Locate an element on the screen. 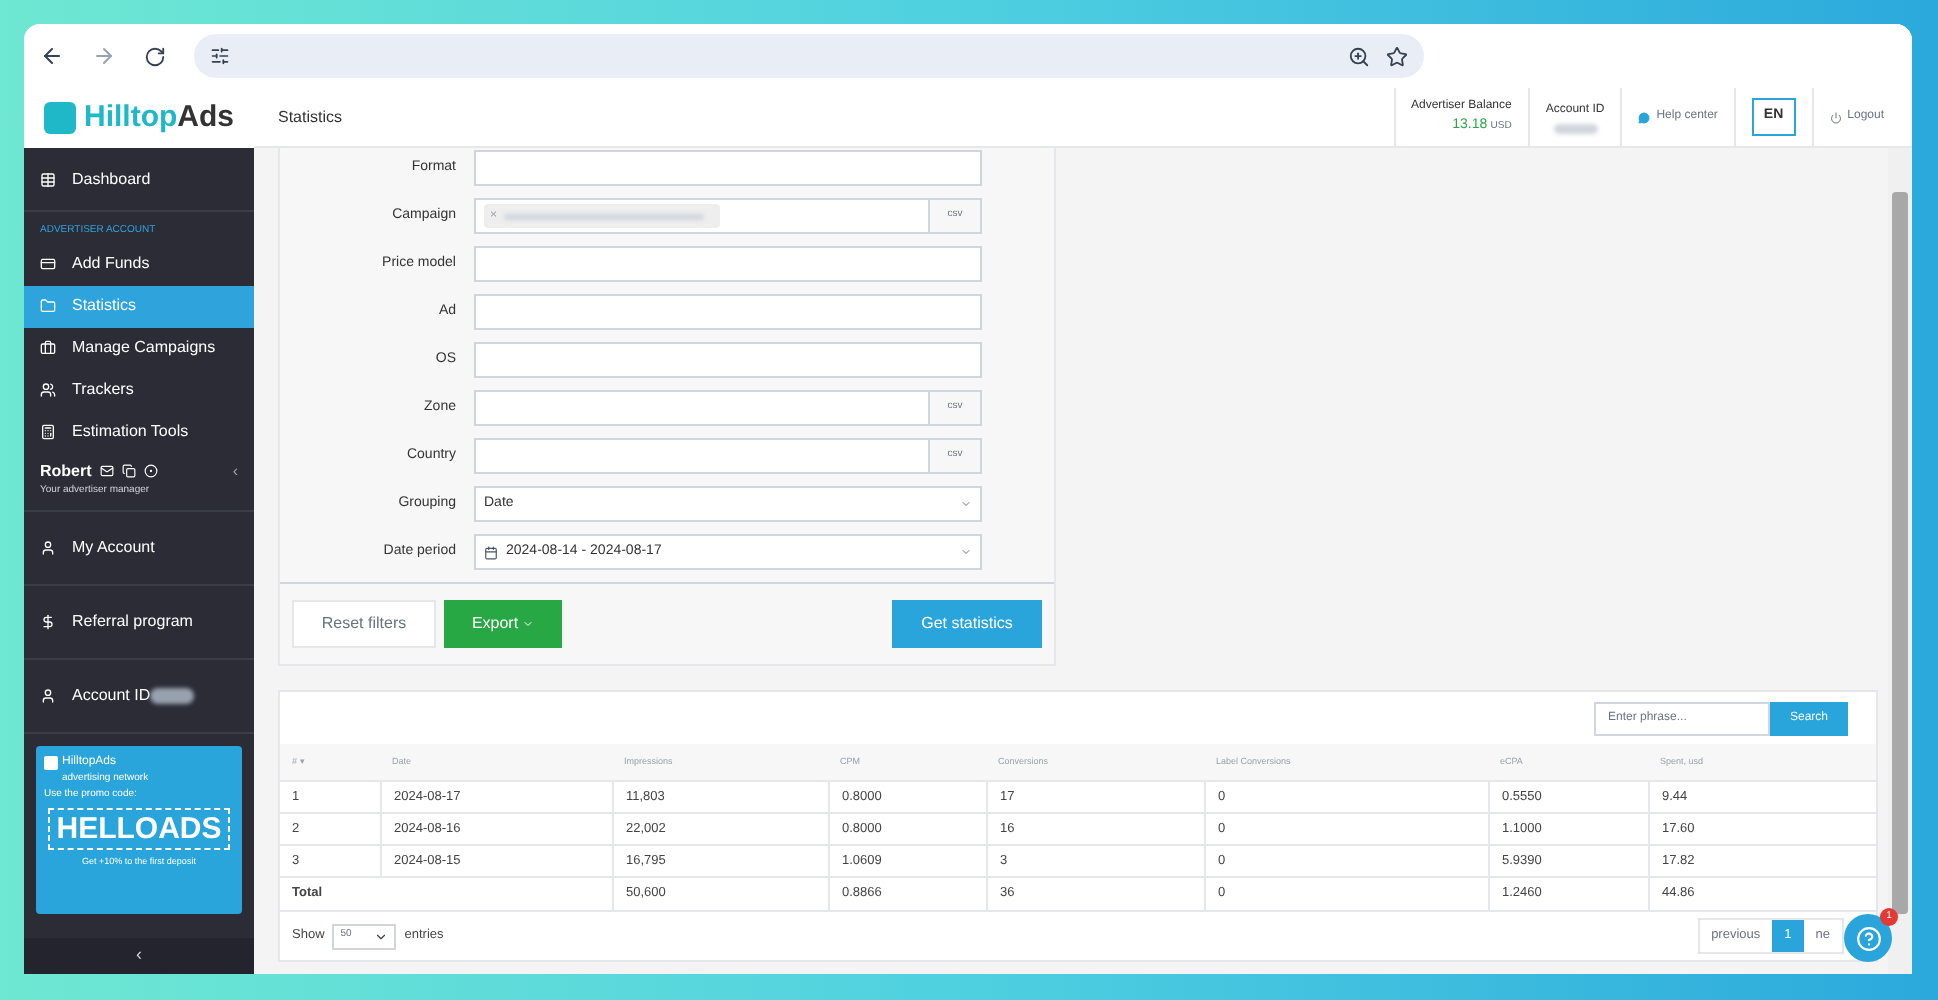 This screenshot has width=1938, height=1000. sidebar-item: My Account is located at coordinates (97, 548).